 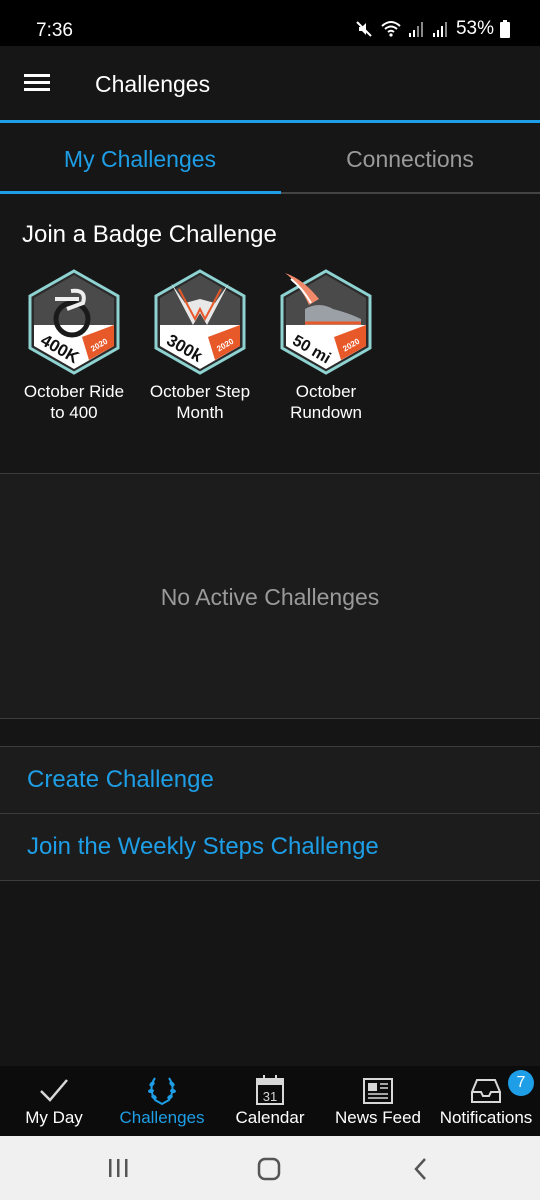 I want to click on nav-label: My Day, so click(x=54, y=1117).